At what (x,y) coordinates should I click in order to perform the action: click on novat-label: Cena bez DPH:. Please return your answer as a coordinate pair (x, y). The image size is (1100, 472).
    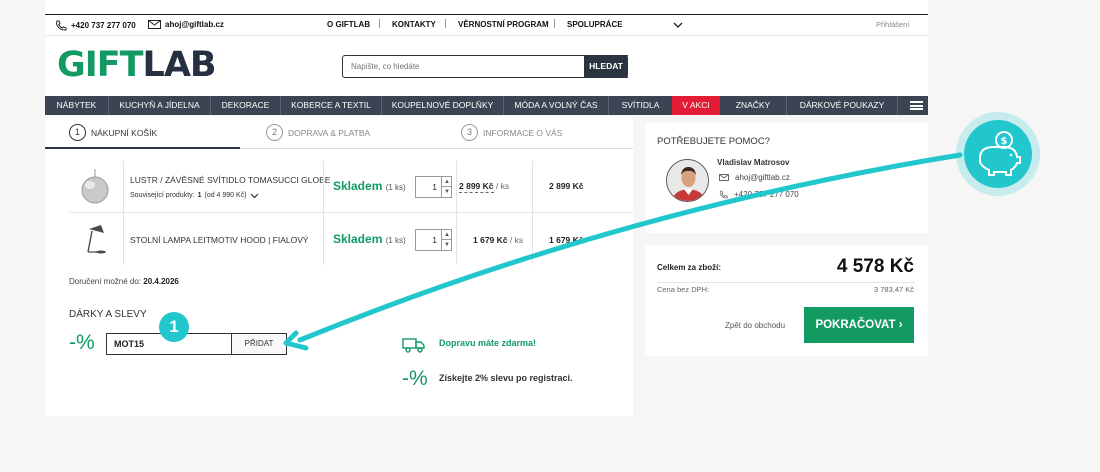
    Looking at the image, I should click on (683, 289).